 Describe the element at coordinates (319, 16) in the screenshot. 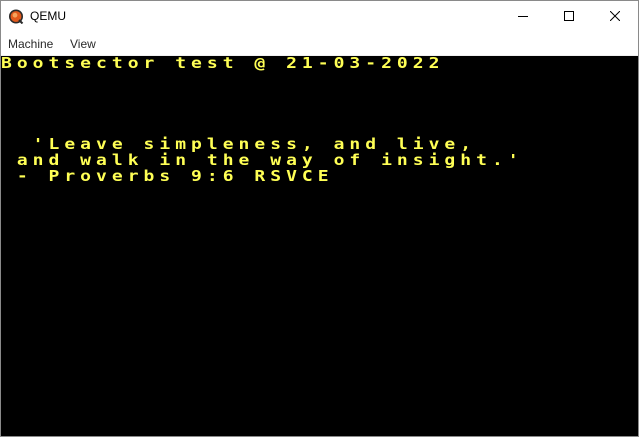

I see `title-bar: QEMU` at that location.